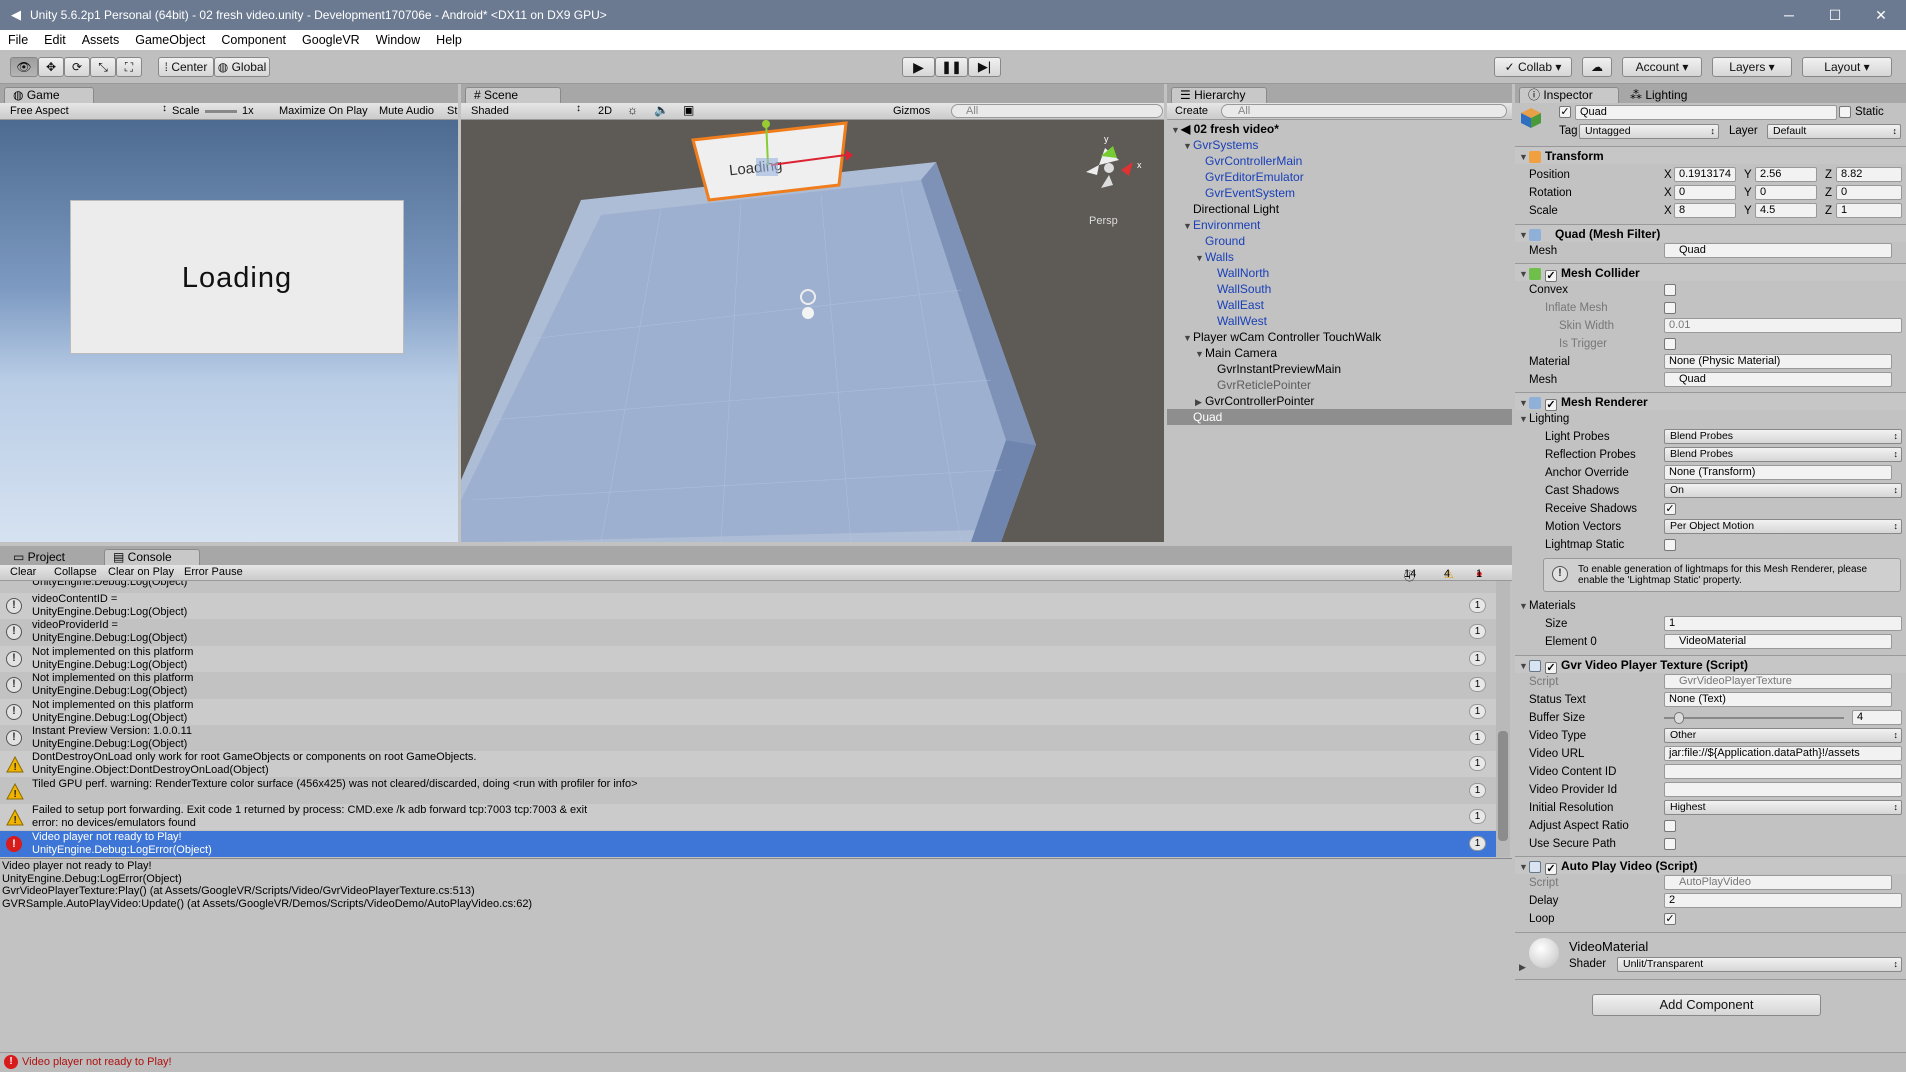 The image size is (1906, 1072). Describe the element at coordinates (1783, 454) in the screenshot. I see `reflection-probes-dropdown: Blend Probes` at that location.